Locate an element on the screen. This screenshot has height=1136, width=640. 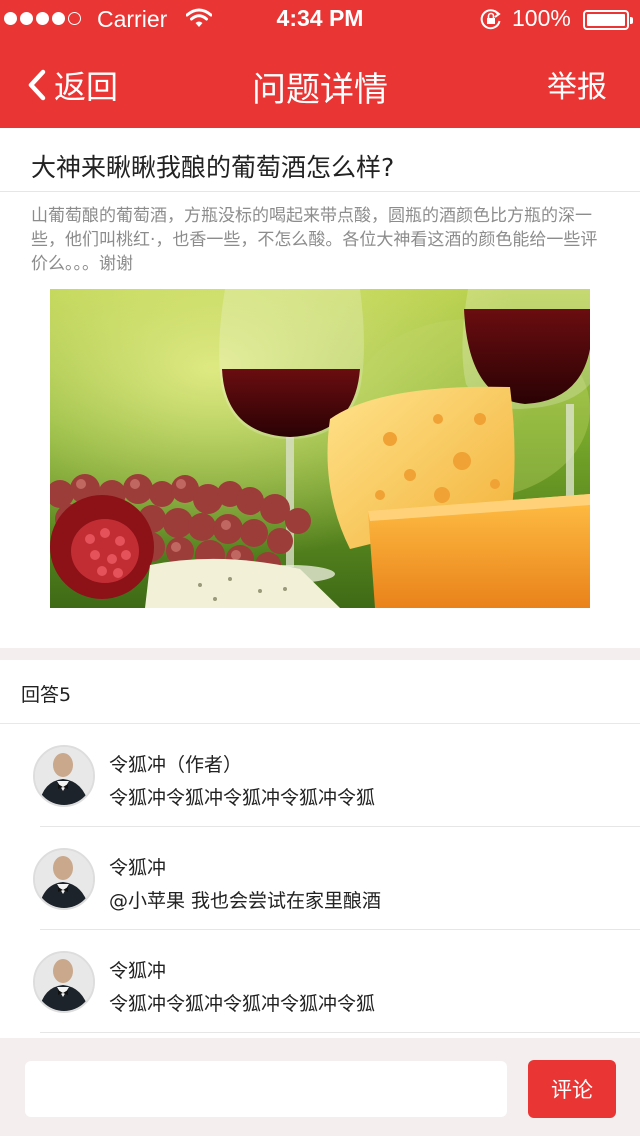
answer-item: 令狐冲 @小苹果 我也会尝试在家里酿酒 is located at coordinates (320, 878).